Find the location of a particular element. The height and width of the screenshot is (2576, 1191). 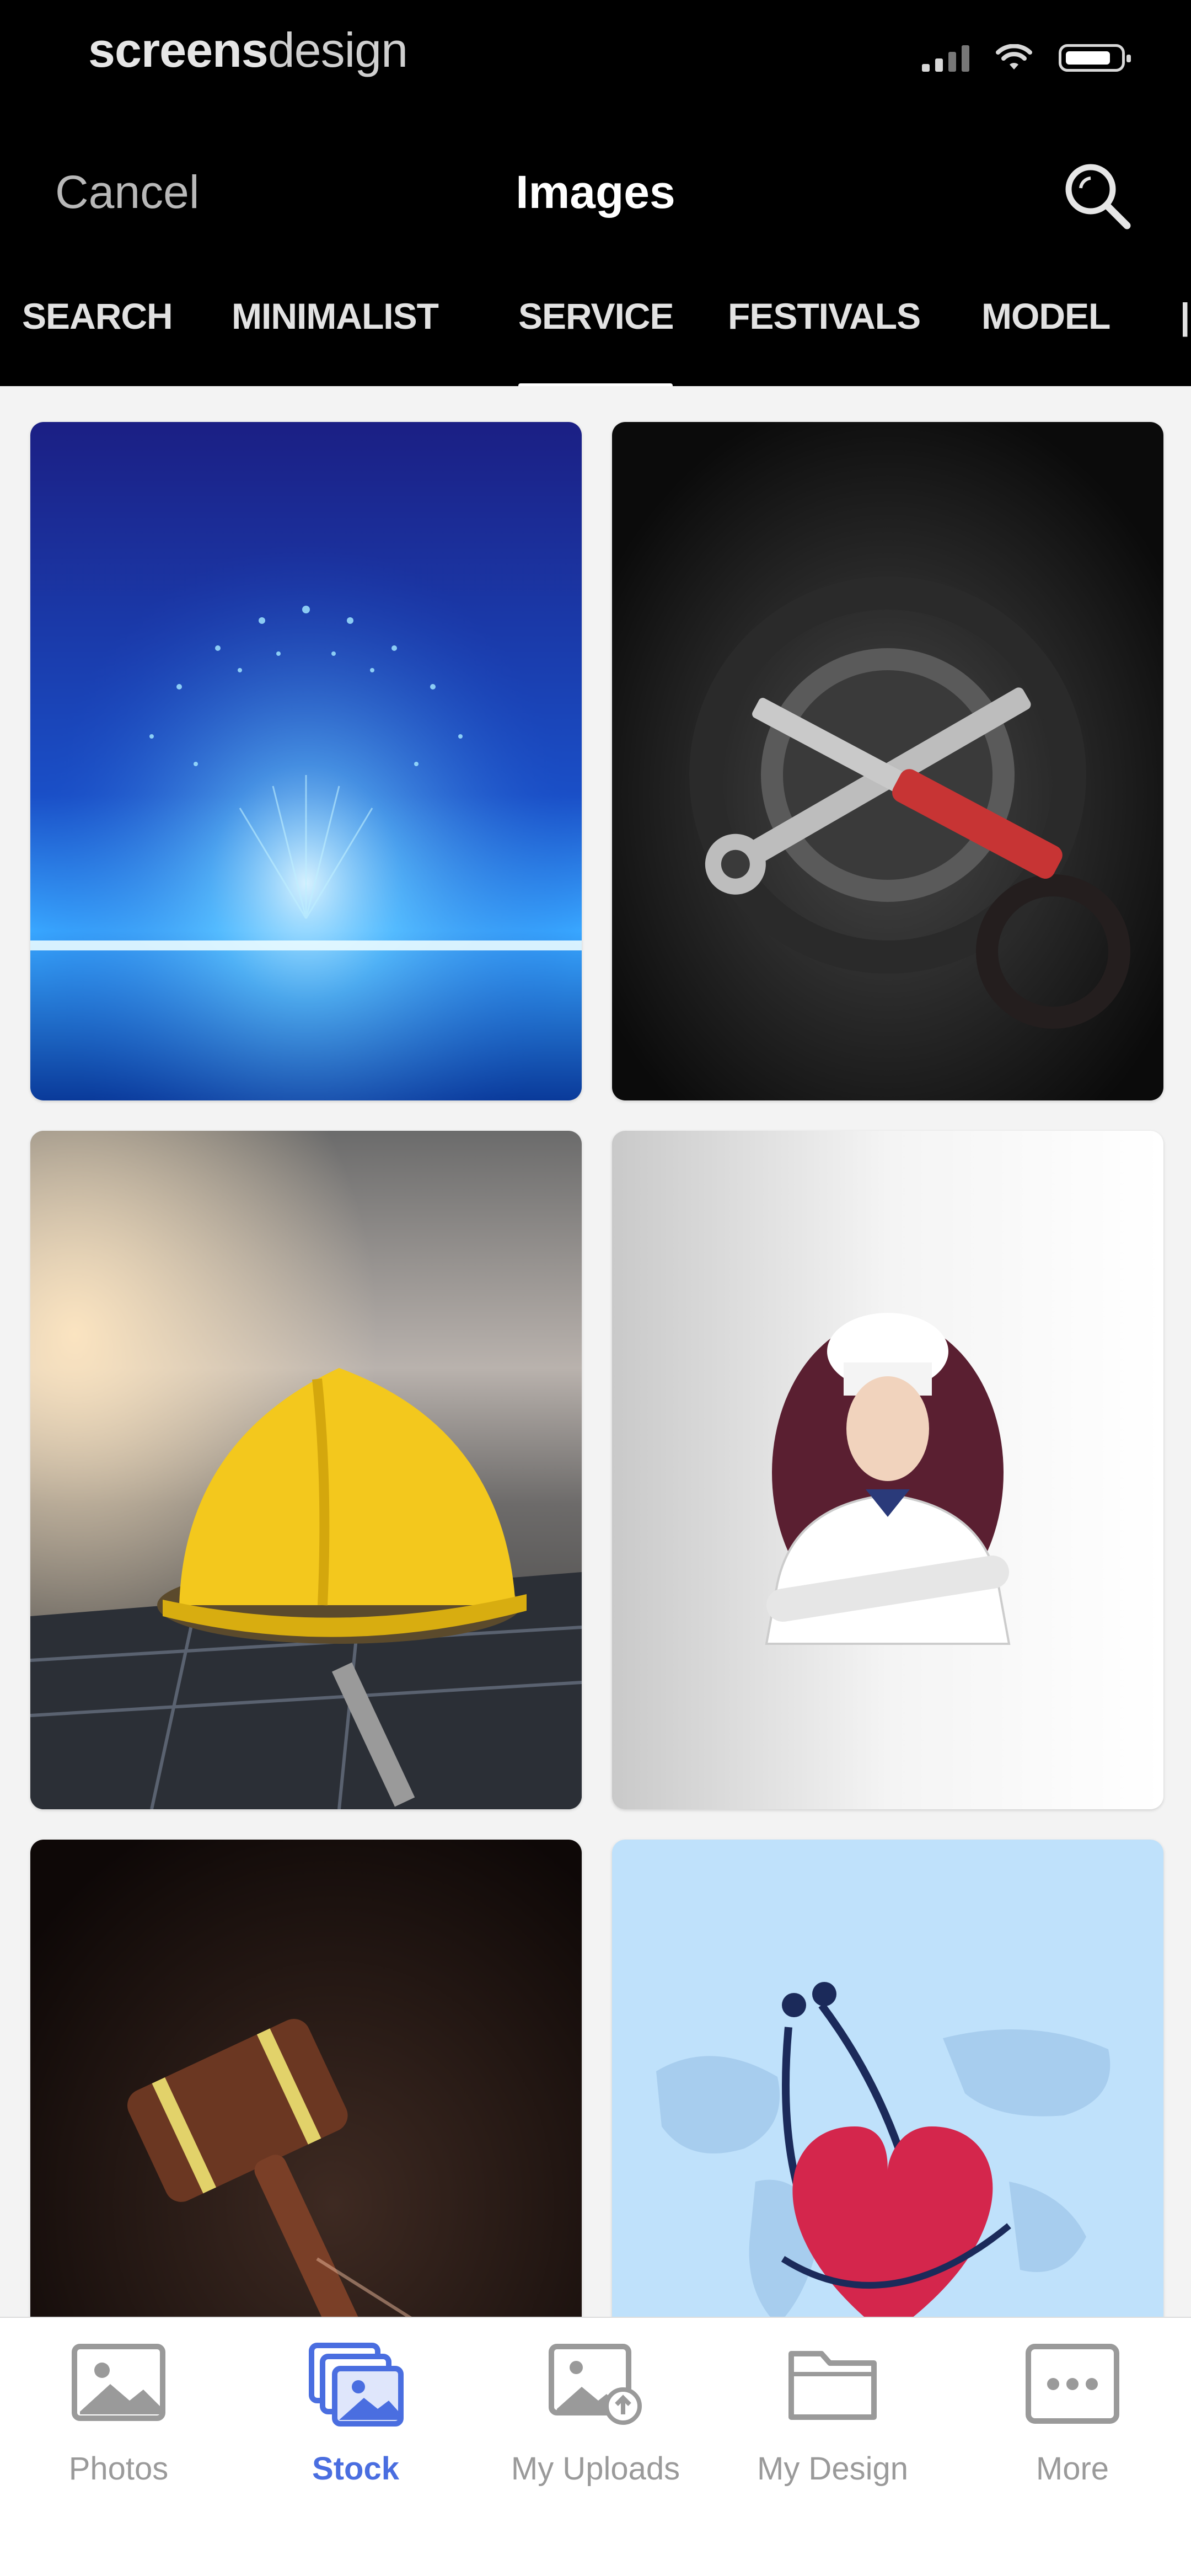

hard-hat-image is located at coordinates (306, 1470).